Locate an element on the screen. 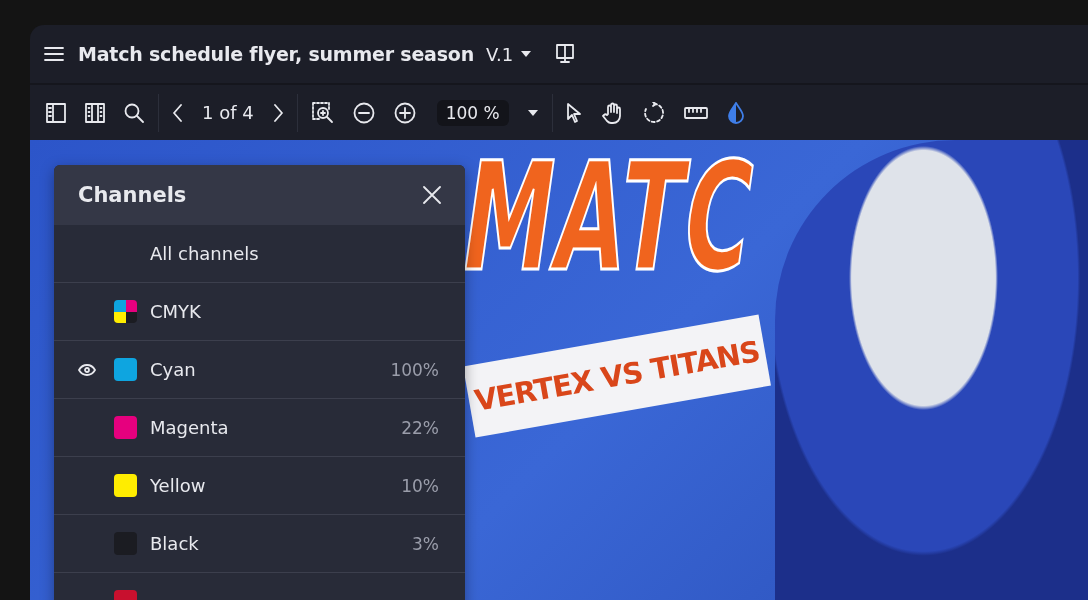 The width and height of the screenshot is (1088, 600). previous-page-icon is located at coordinates (178, 112).